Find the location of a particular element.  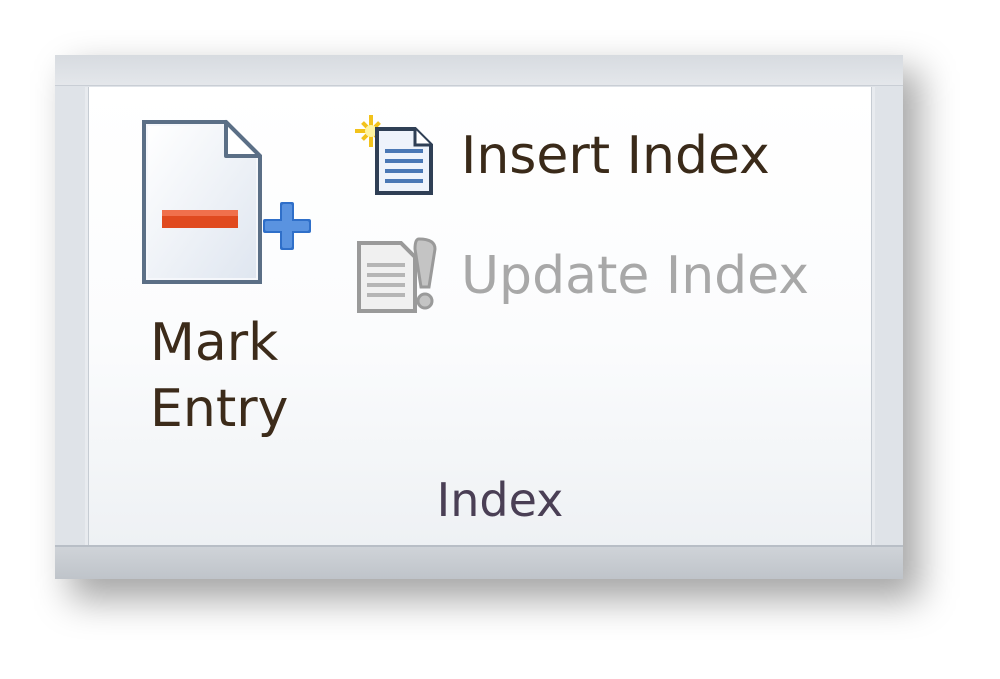

ribbon-bottom-strip is located at coordinates (479, 562).